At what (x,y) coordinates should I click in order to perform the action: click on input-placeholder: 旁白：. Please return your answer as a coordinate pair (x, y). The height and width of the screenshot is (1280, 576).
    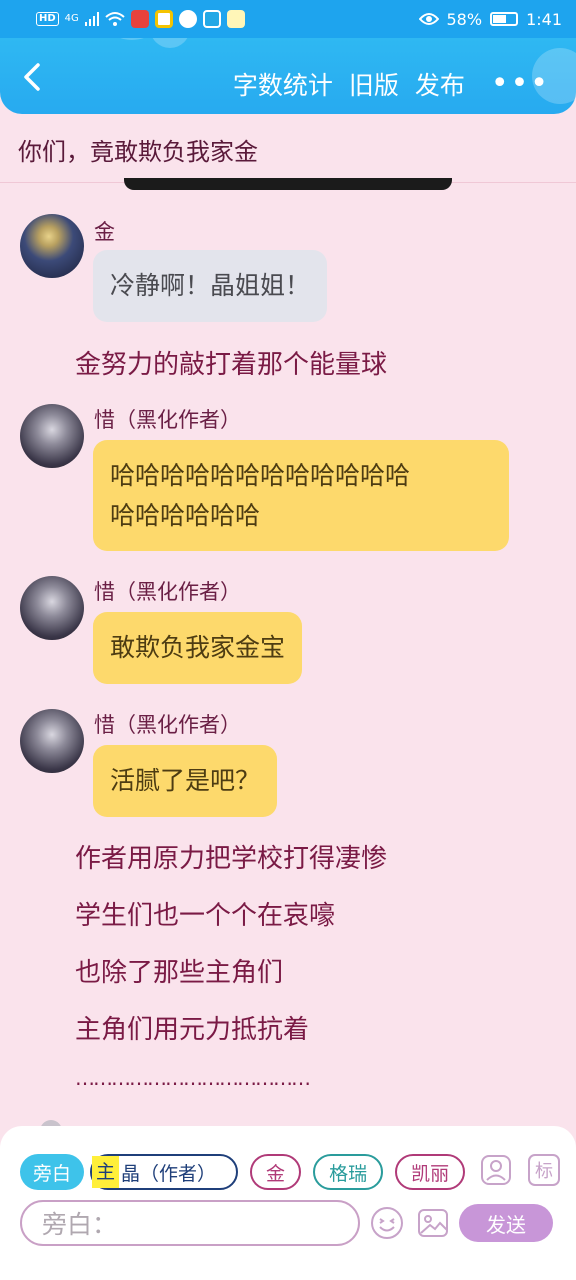
    Looking at the image, I should click on (80, 1224).